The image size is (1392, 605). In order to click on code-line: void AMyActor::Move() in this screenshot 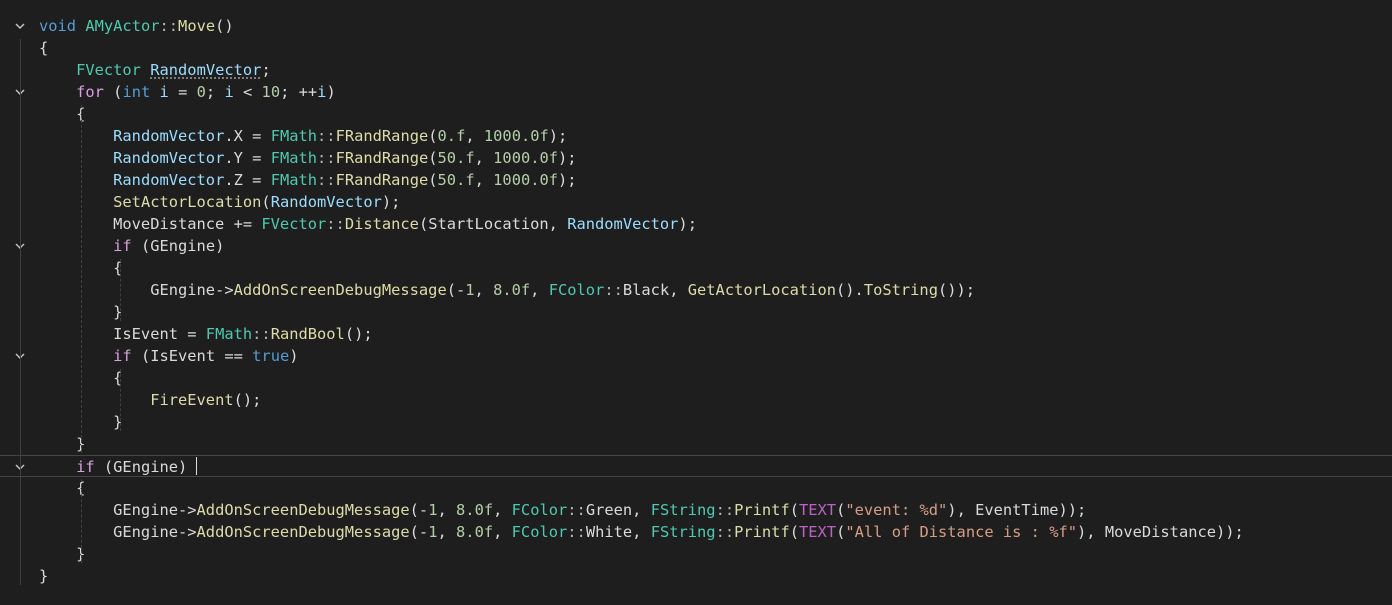, I will do `click(696, 26)`.